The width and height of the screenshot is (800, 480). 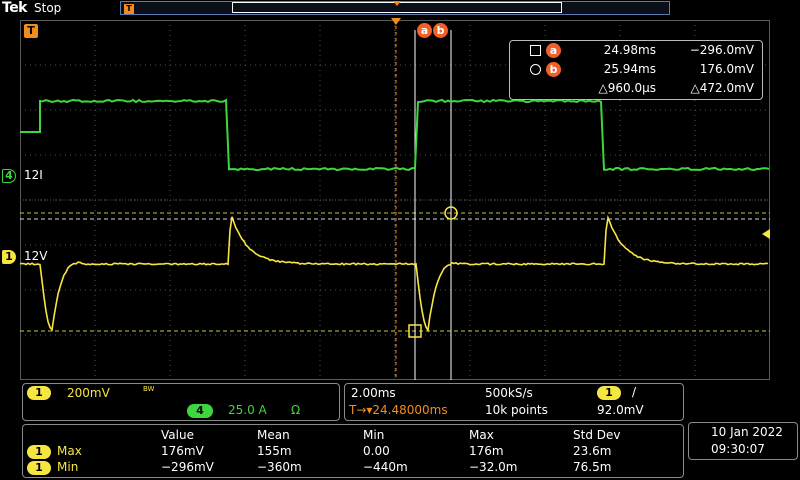 What do you see at coordinates (616, 88) in the screenshot?
I see `cursor-delta-time: △960.0µs` at bounding box center [616, 88].